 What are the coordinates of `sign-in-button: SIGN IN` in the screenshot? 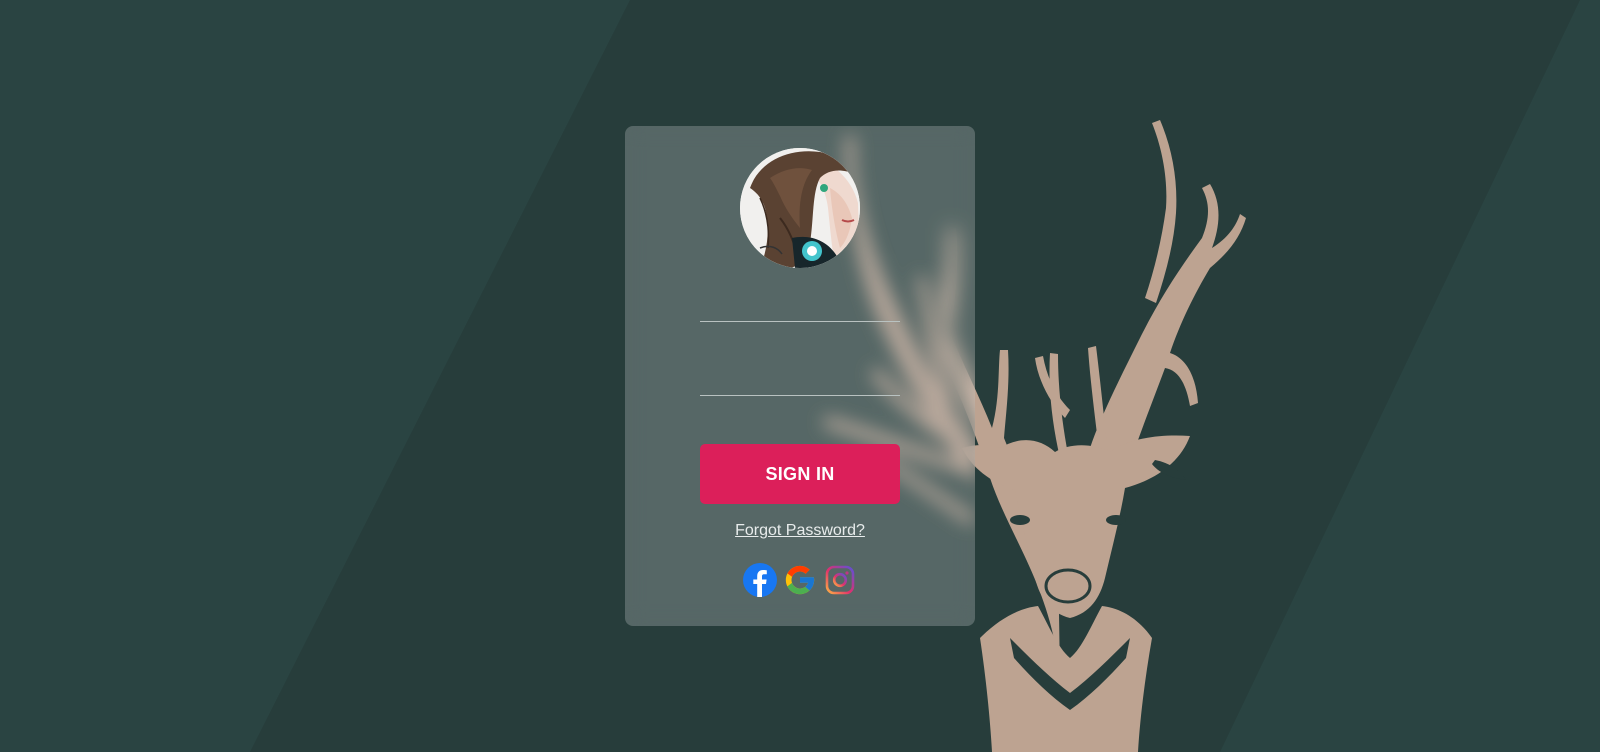 It's located at (800, 474).